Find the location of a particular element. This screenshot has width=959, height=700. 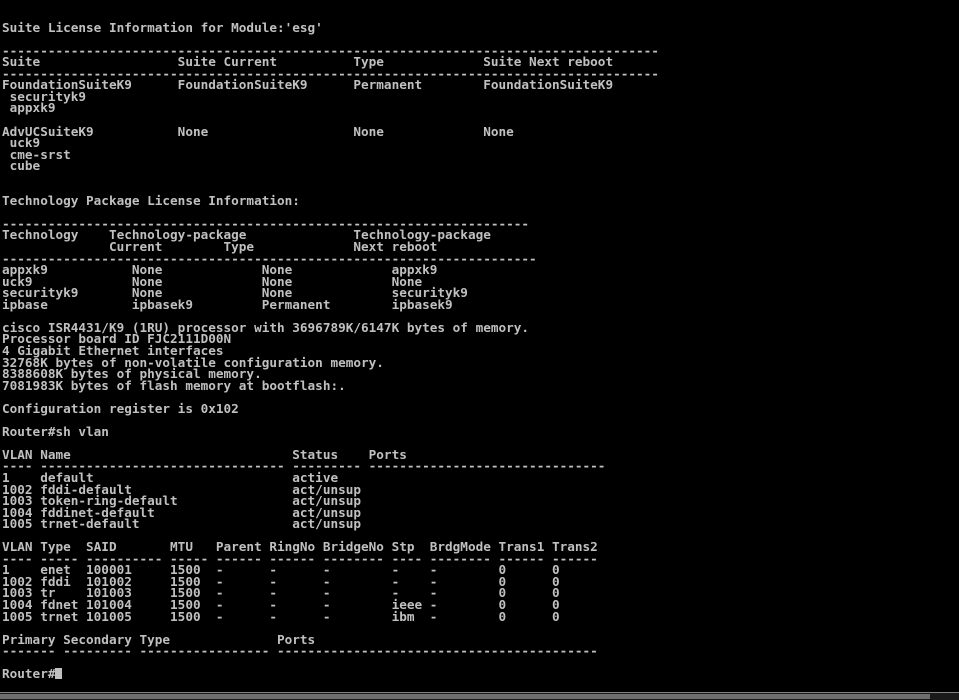

output-line: Technology Package License Information: is located at coordinates (151, 200).